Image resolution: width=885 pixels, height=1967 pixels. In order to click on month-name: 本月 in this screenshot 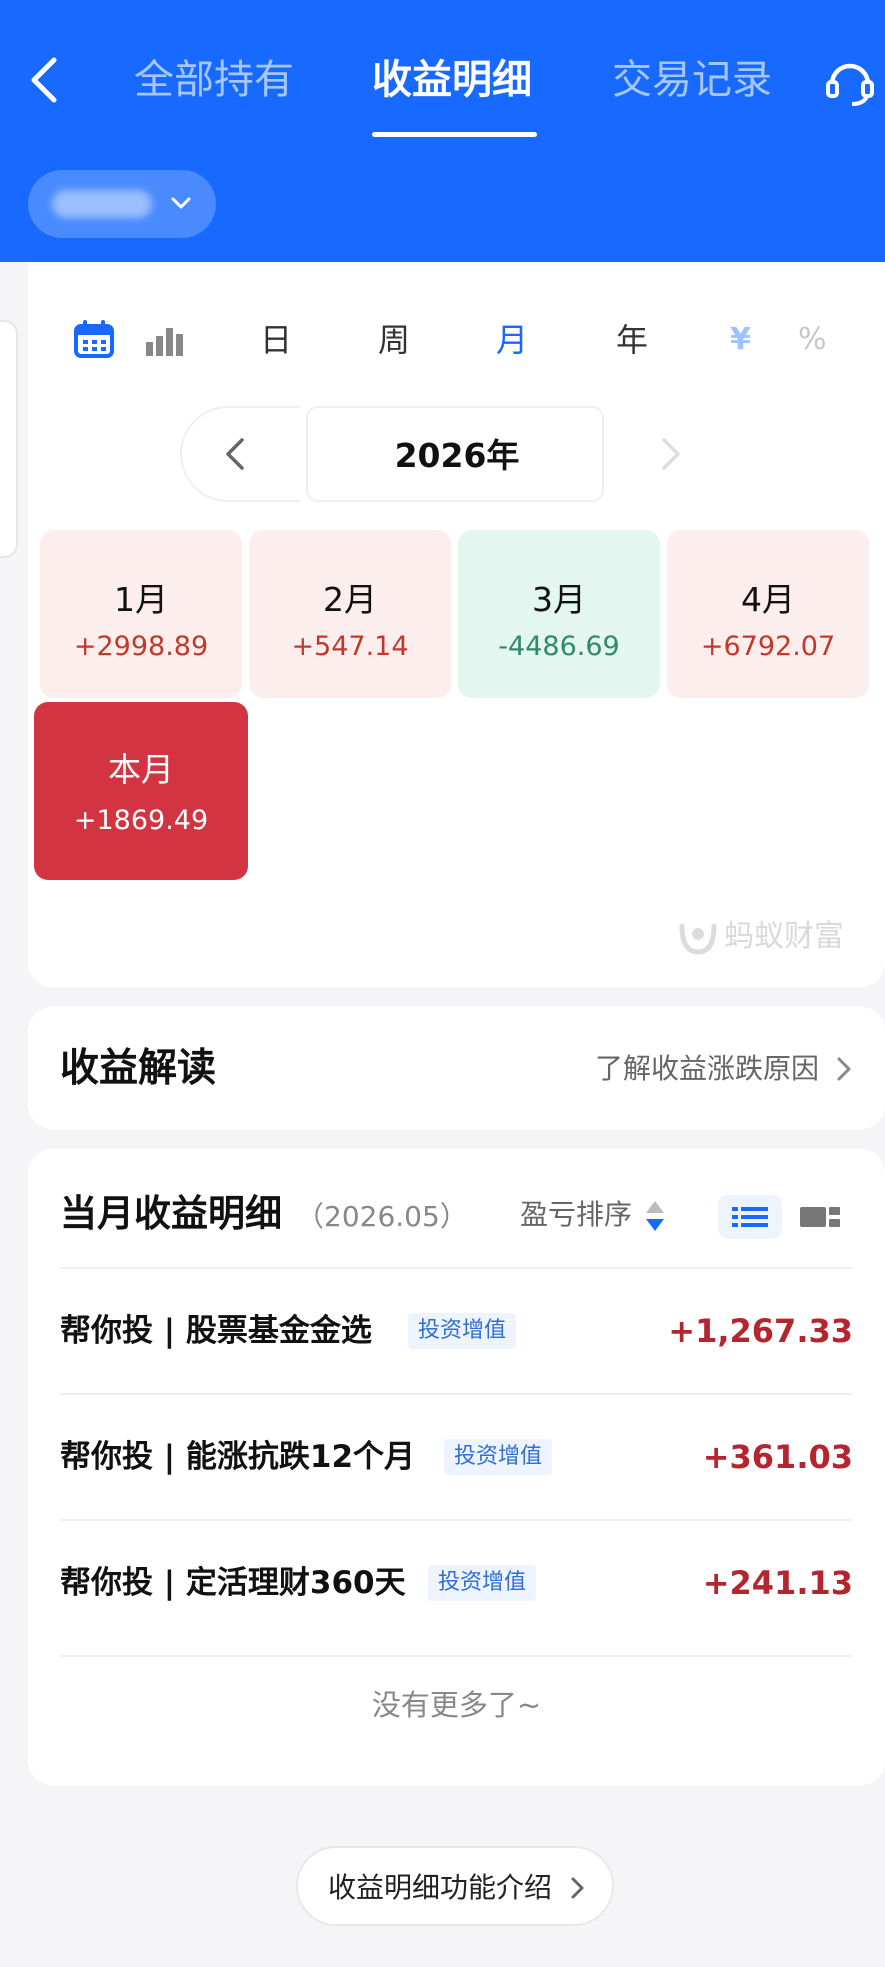, I will do `click(141, 769)`.